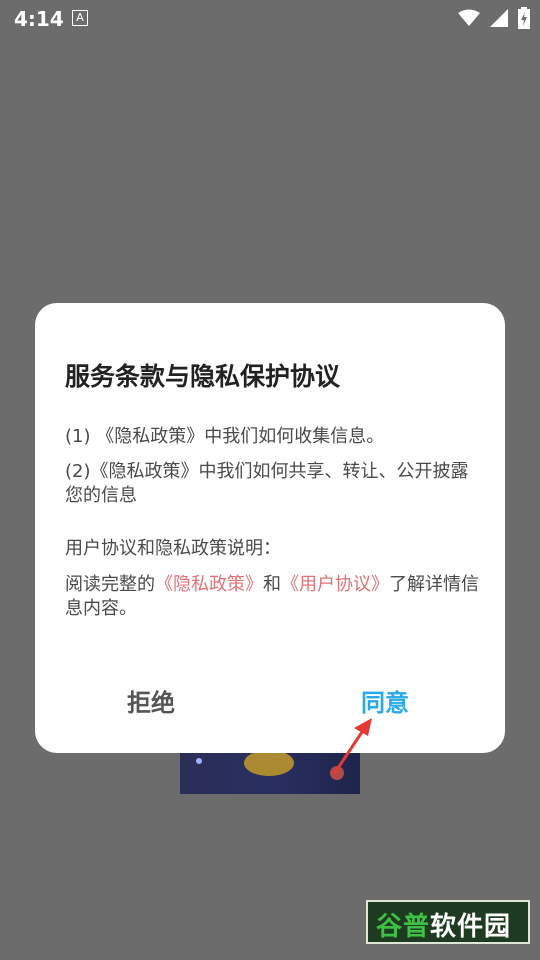 The image size is (540, 960). Describe the element at coordinates (499, 18) in the screenshot. I see `signal-icon` at that location.